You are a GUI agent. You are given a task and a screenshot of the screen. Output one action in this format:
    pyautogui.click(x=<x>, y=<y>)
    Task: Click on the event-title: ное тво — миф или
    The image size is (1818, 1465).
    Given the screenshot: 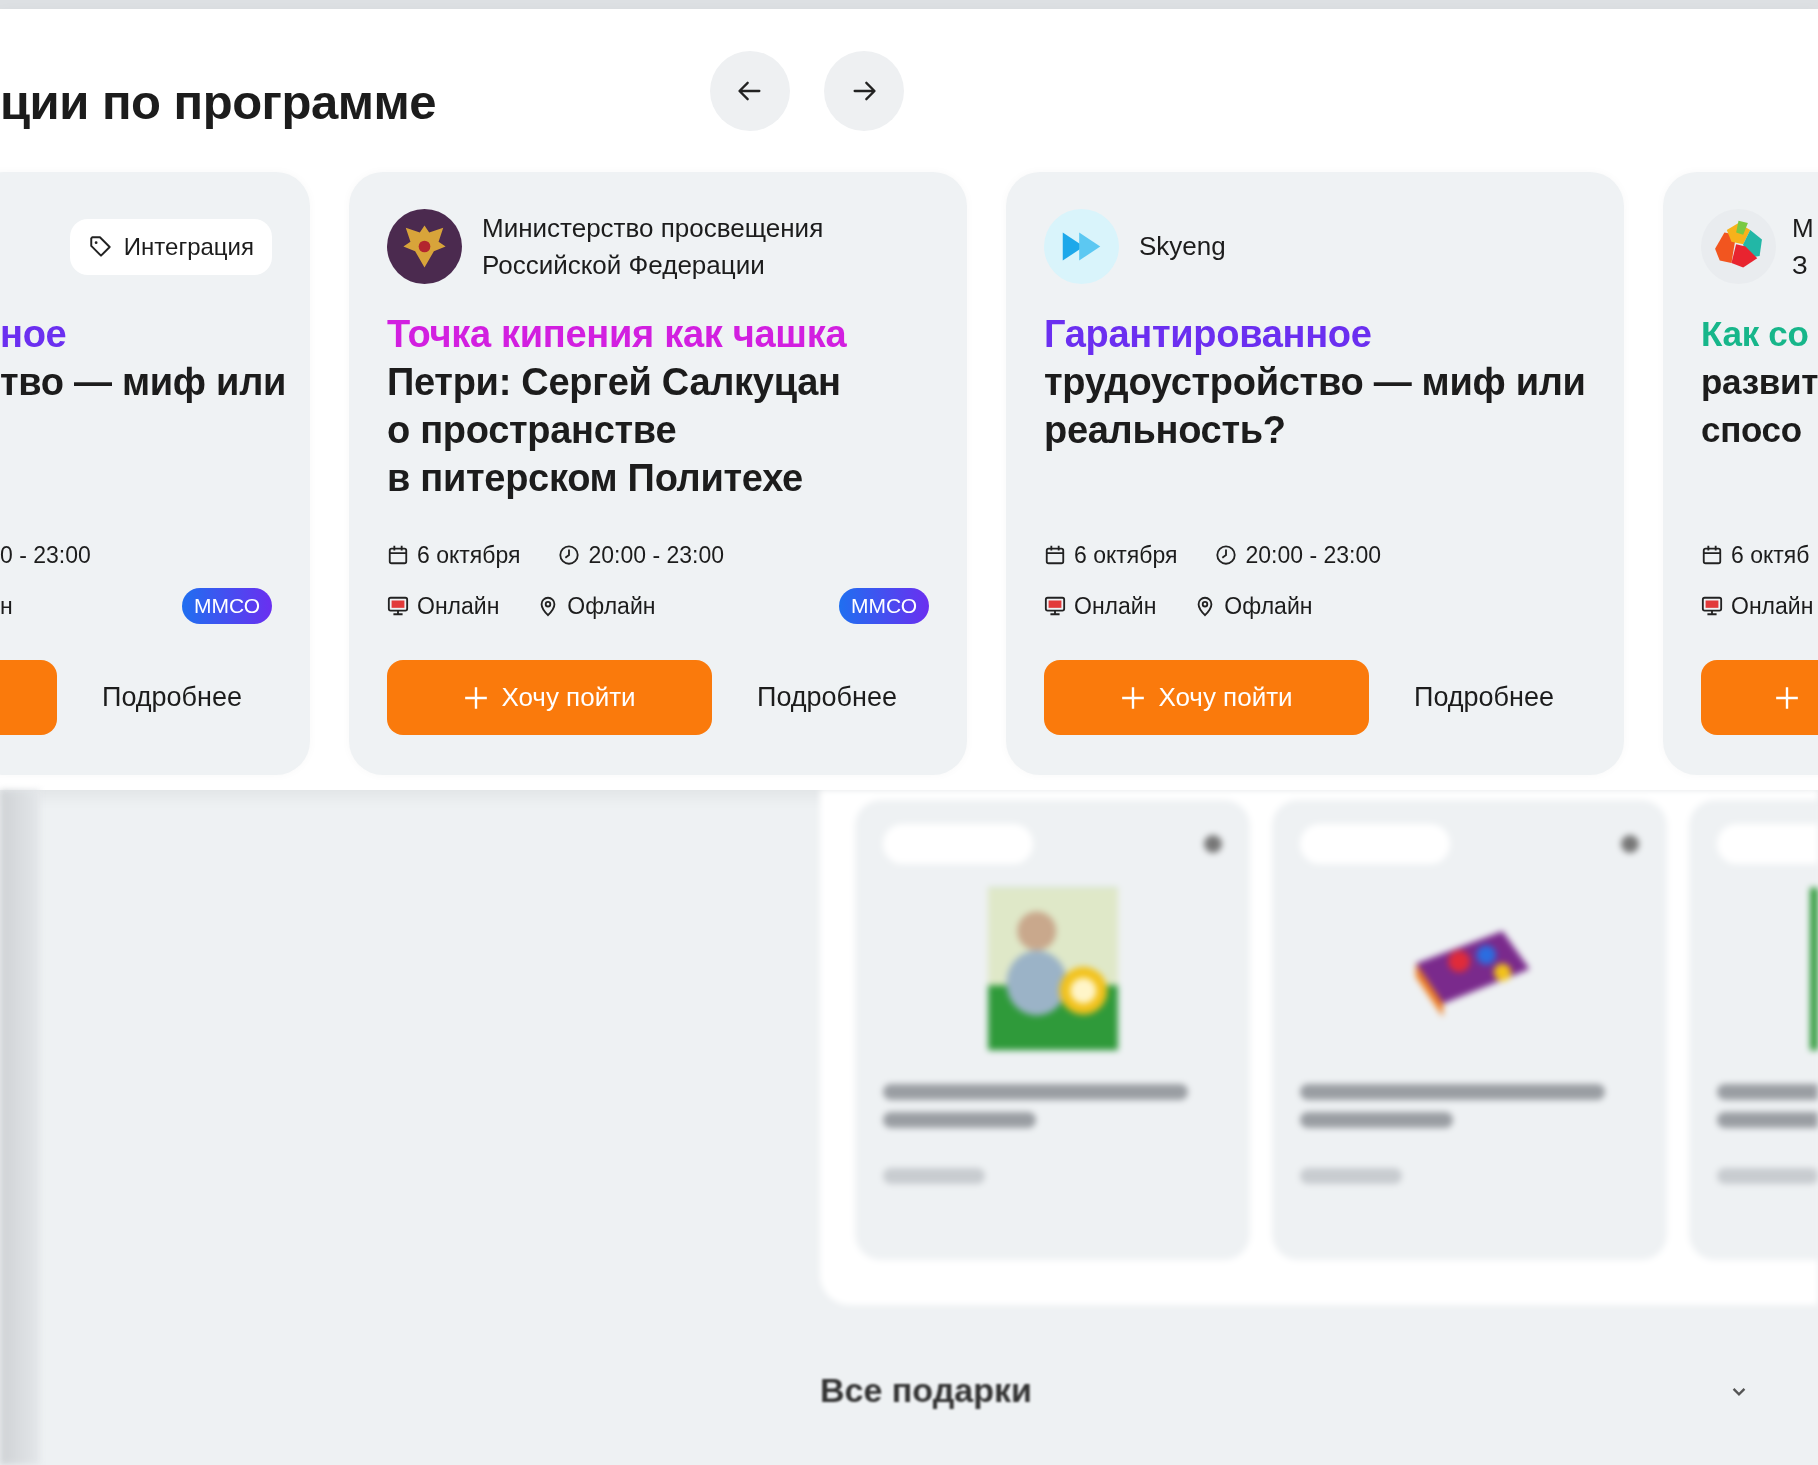 What is the action you would take?
    pyautogui.click(x=144, y=358)
    